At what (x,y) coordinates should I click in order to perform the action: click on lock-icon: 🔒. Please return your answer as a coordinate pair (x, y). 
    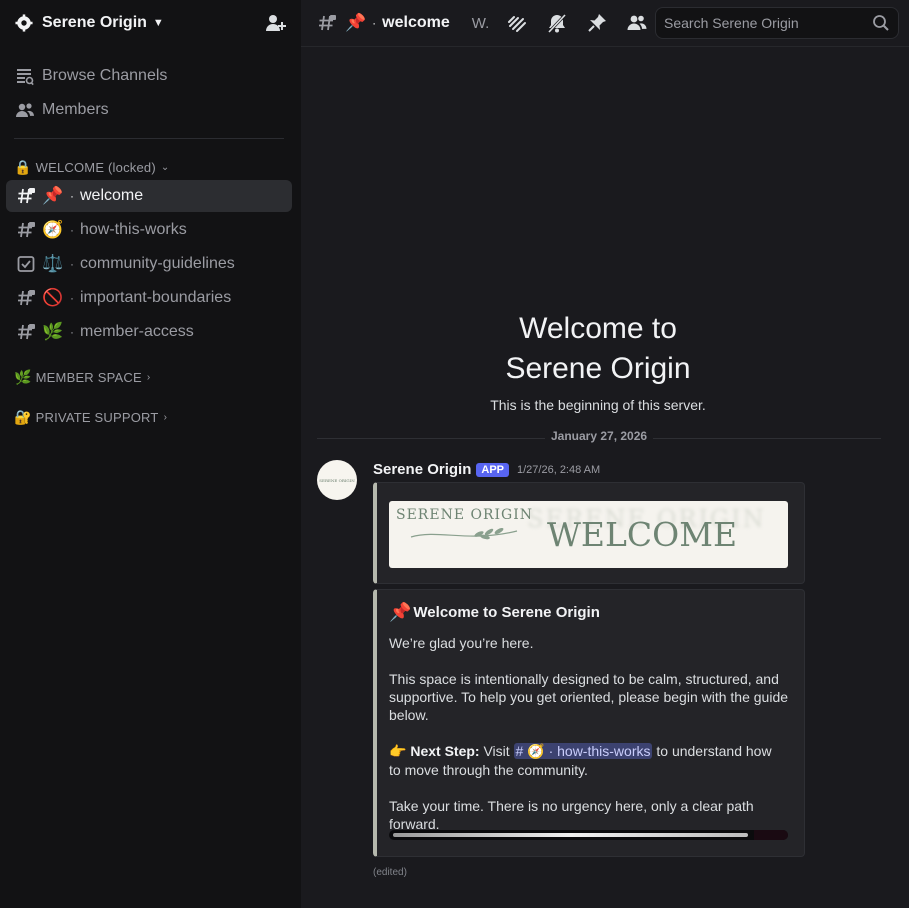
    Looking at the image, I should click on (23, 166).